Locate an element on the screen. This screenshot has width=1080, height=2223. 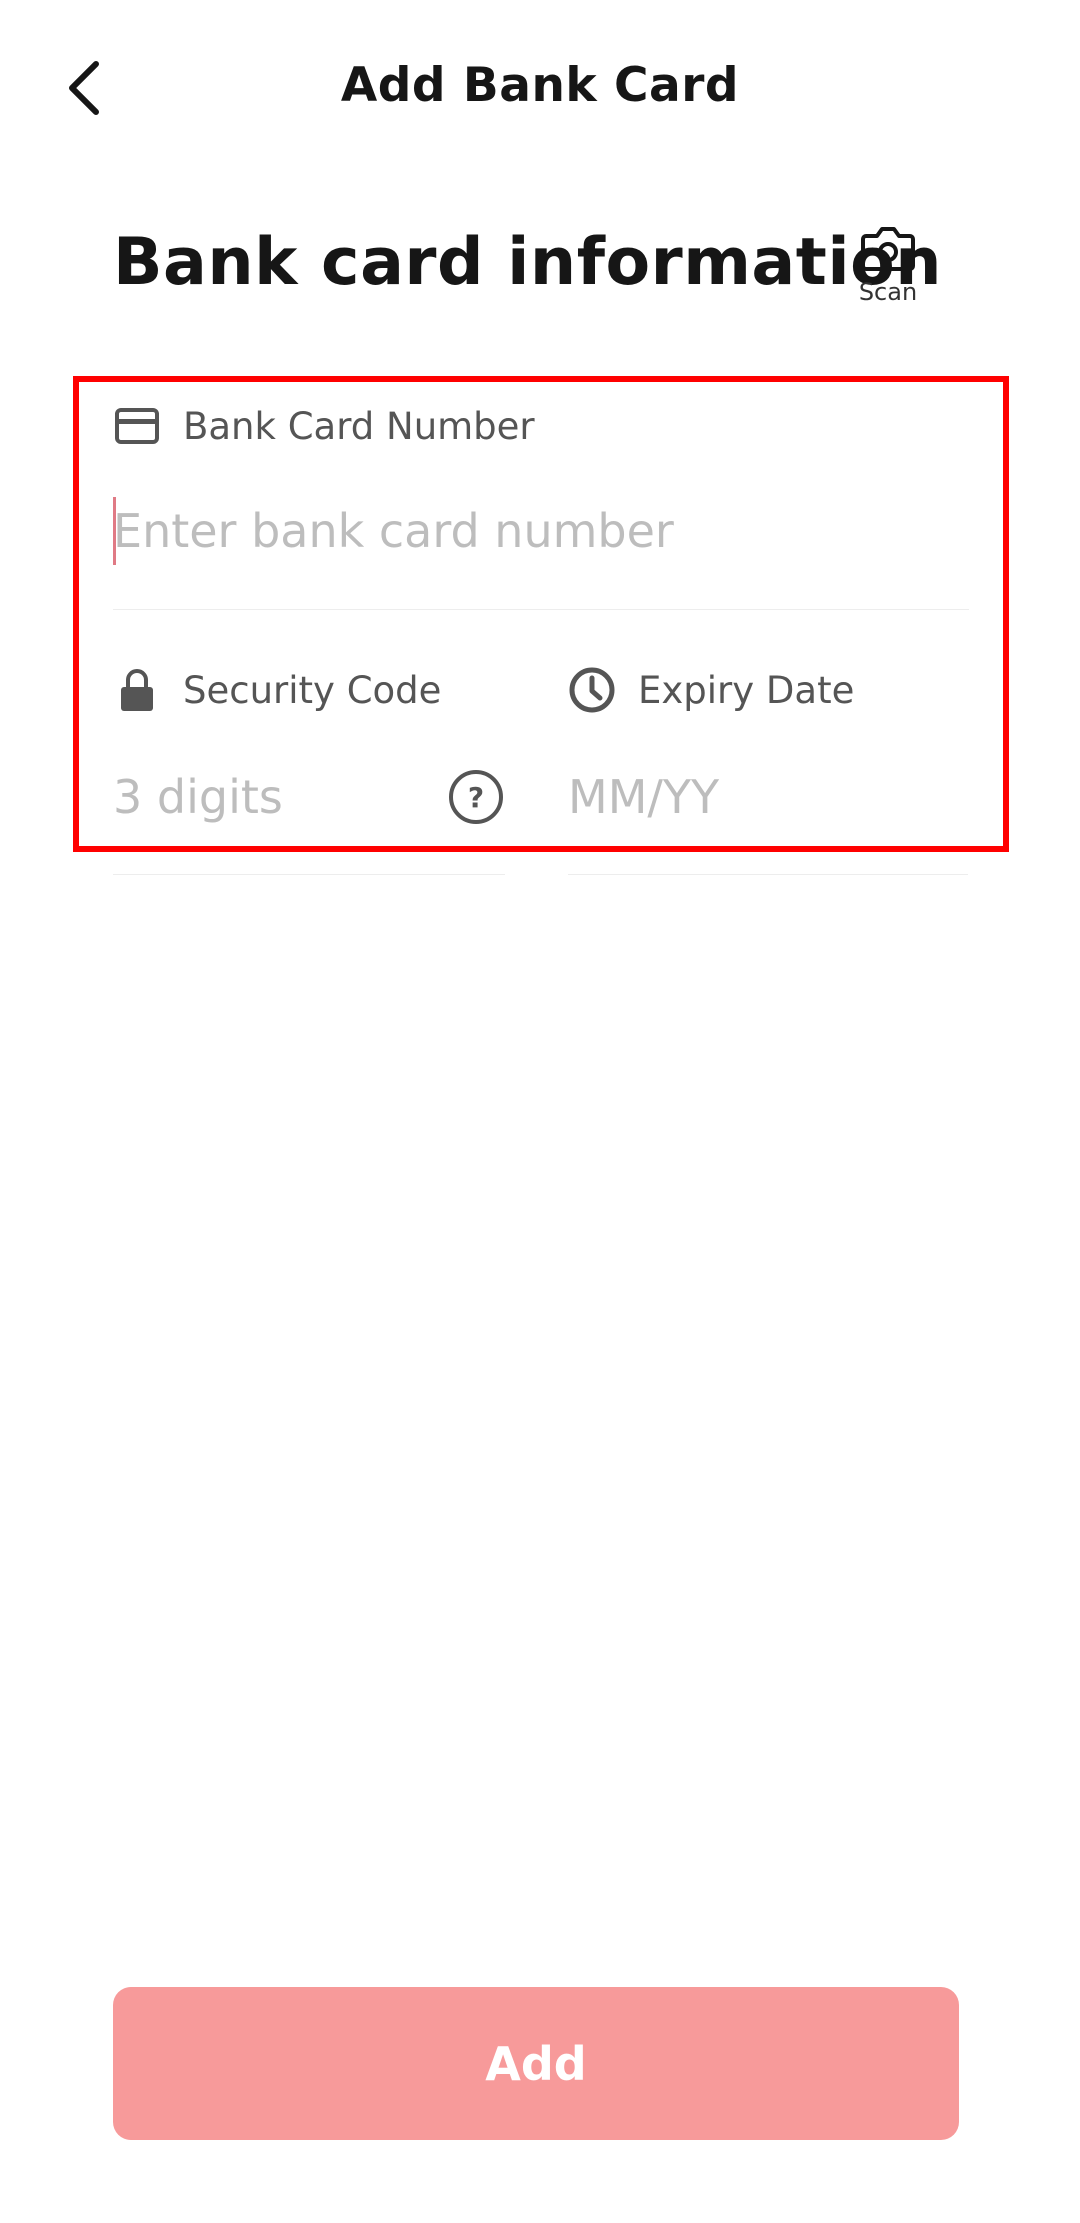
expiry-date-input is located at coordinates (758, 797).